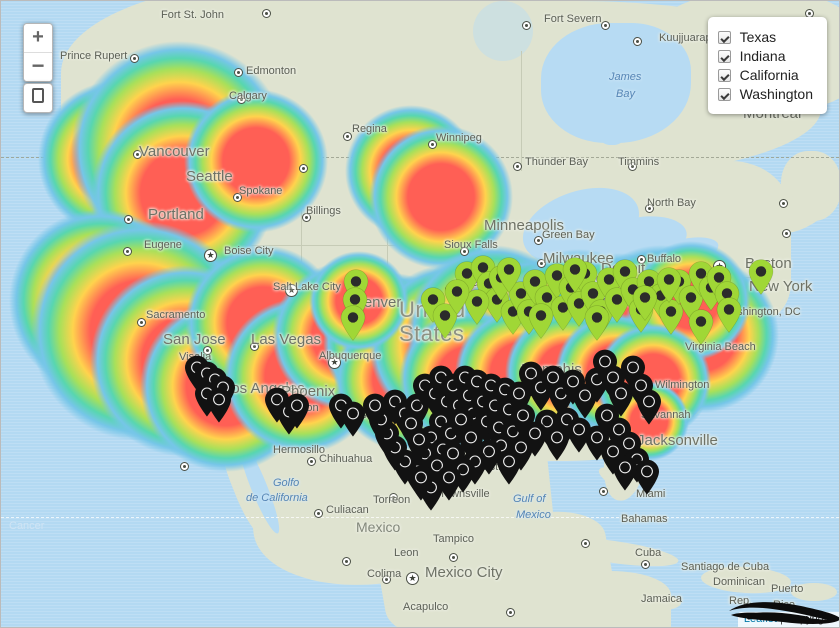 The height and width of the screenshot is (628, 840). I want to click on legend-item-indiana: Indiana, so click(765, 56).